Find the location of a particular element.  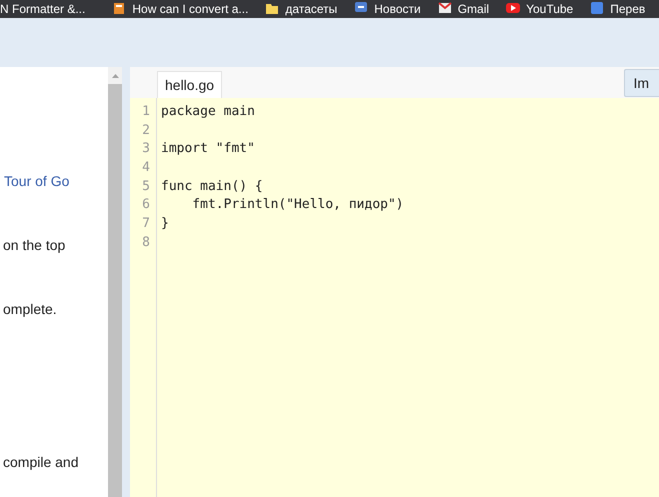

paragraph-text: on the top is located at coordinates (34, 245).